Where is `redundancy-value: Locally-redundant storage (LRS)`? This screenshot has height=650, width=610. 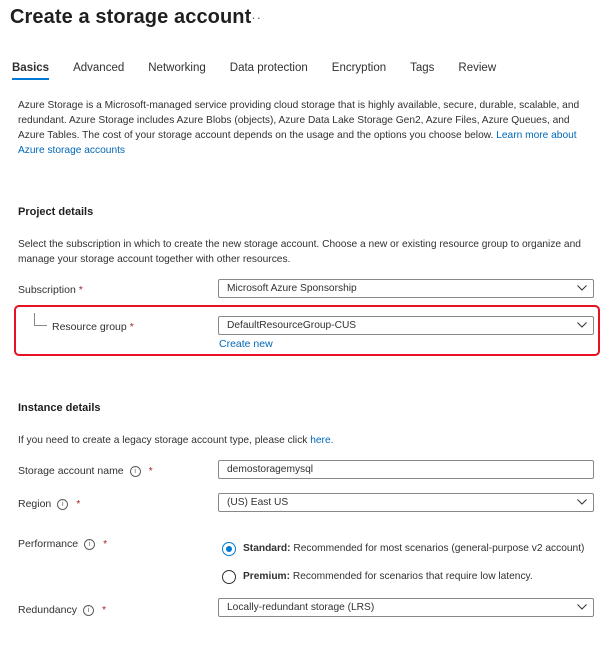 redundancy-value: Locally-redundant storage (LRS) is located at coordinates (301, 607).